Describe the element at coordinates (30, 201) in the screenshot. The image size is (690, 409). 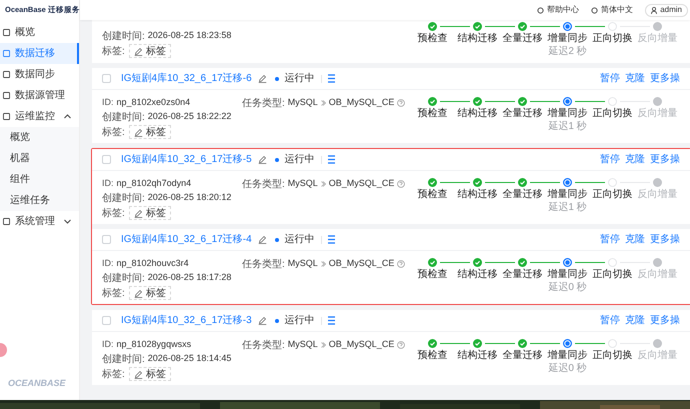
I see `menu-label: 运维任务` at that location.